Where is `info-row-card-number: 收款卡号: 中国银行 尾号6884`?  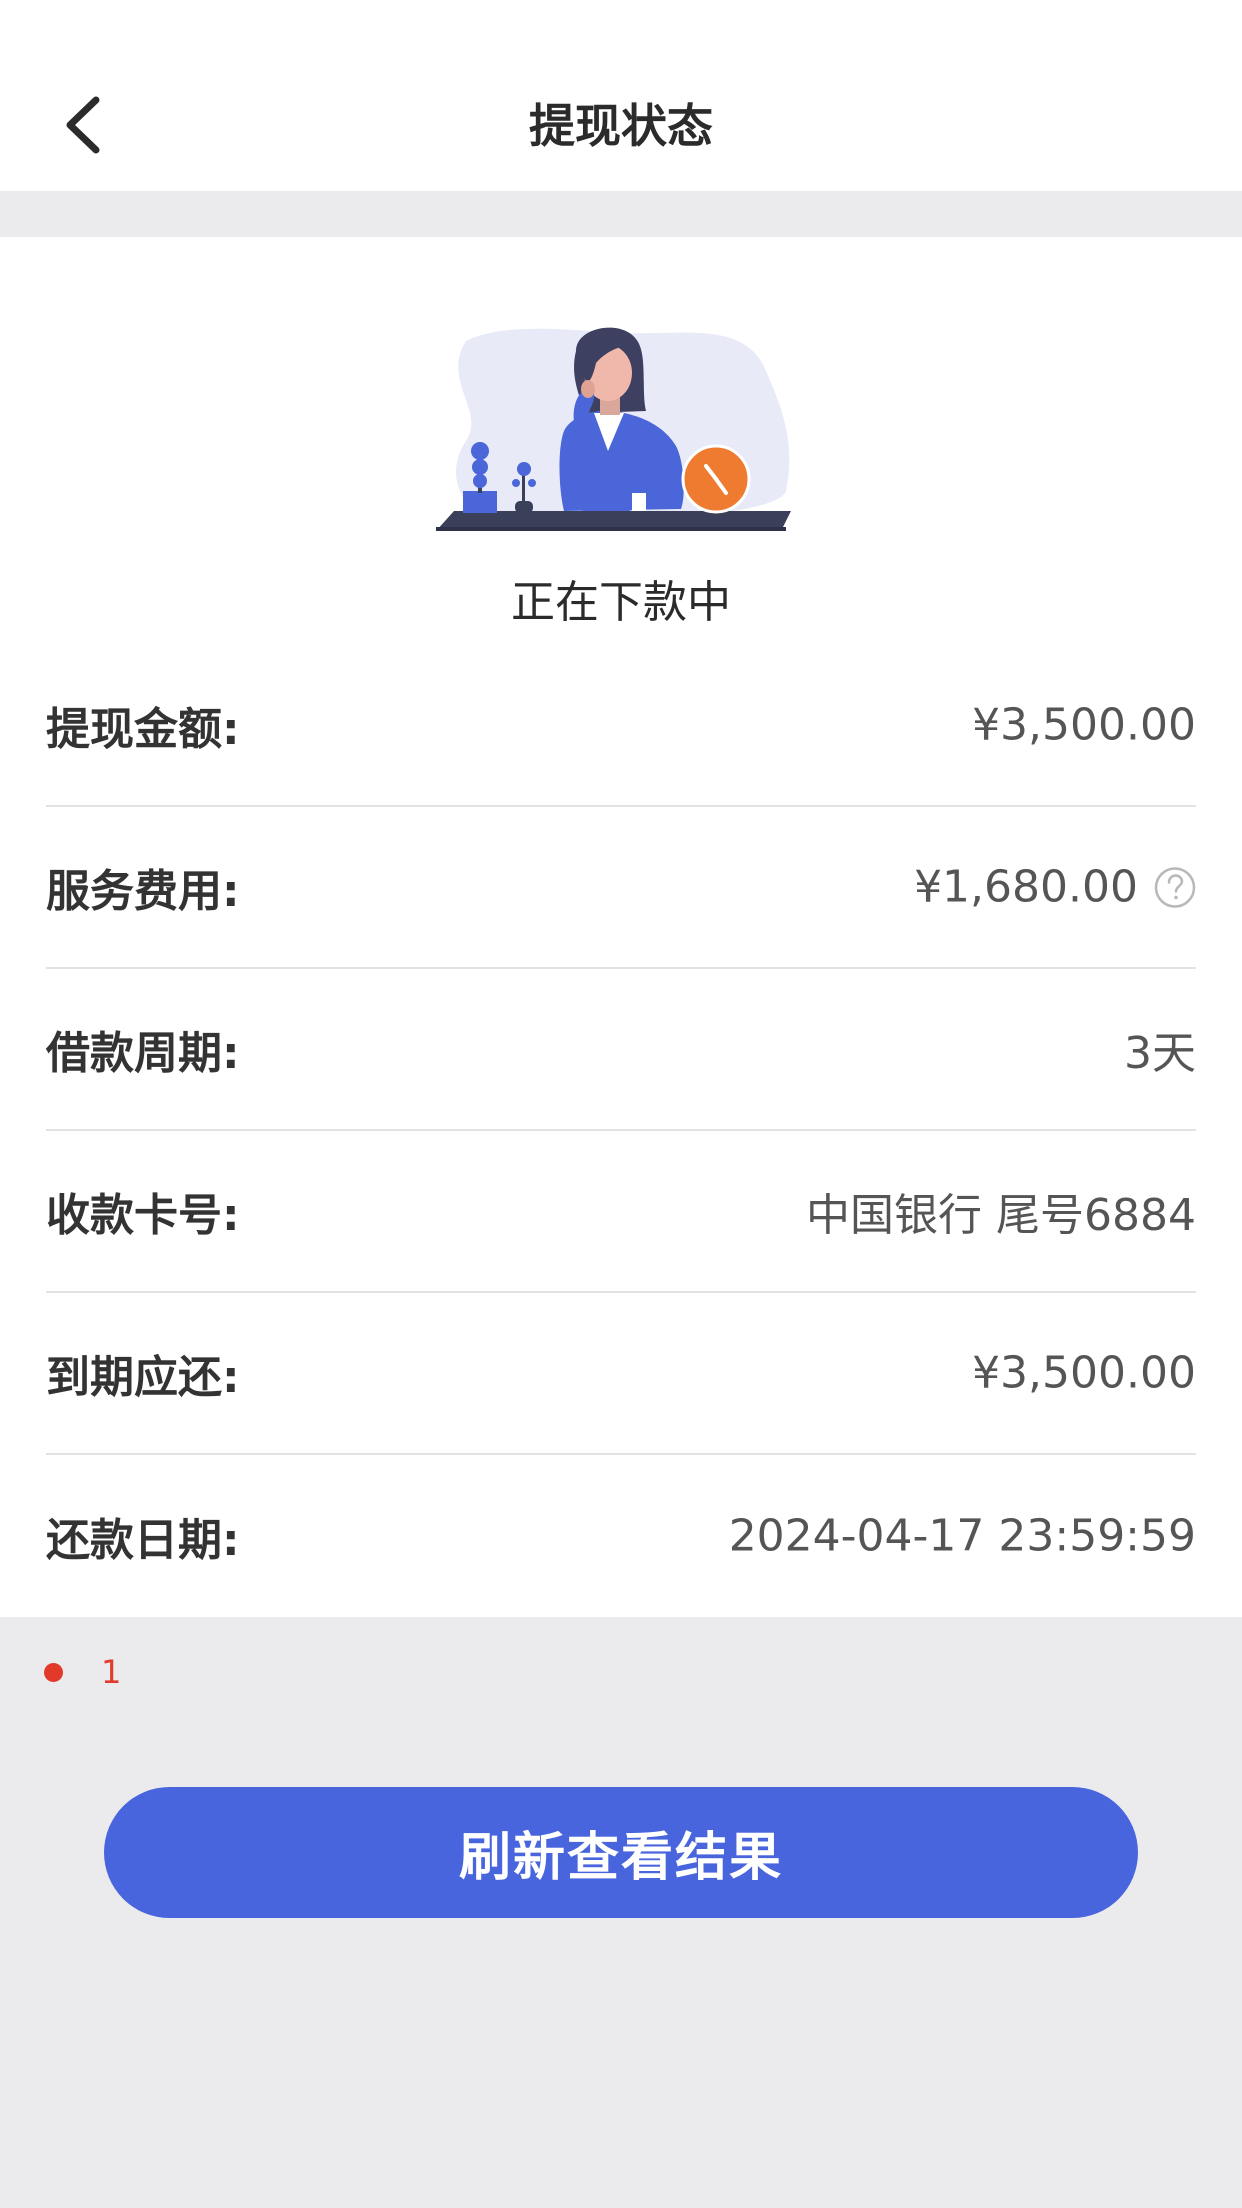
info-row-card-number: 收款卡号: 中国银行 尾号6884 is located at coordinates (621, 1212).